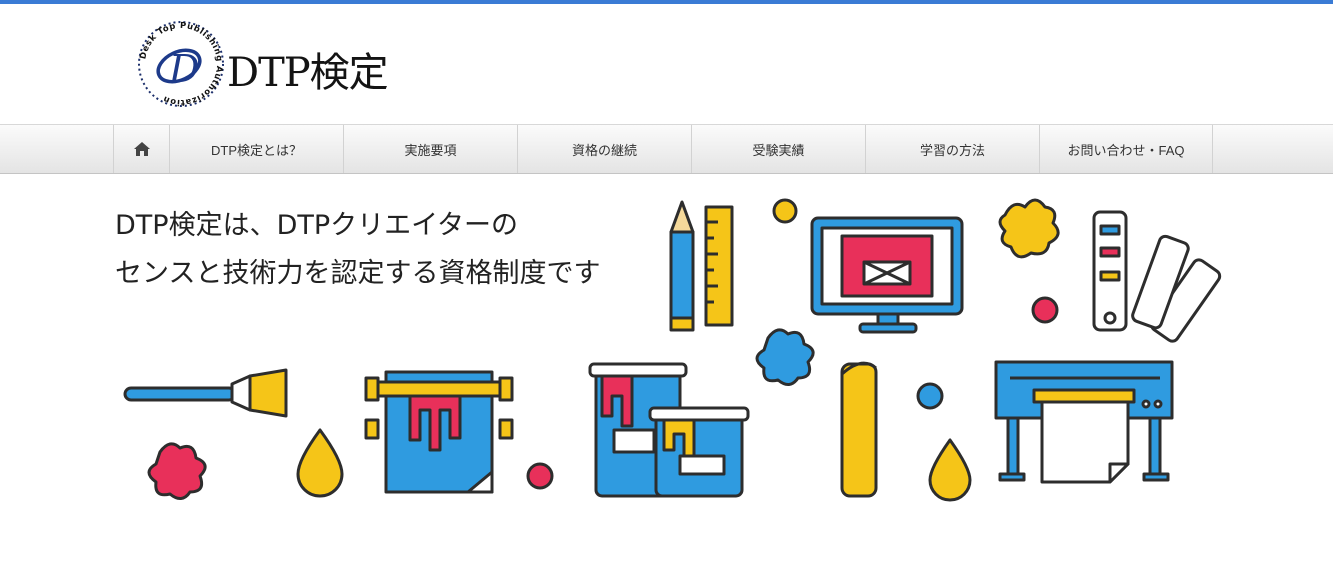 This screenshot has width=1333, height=573. I want to click on paintbrush-icon, so click(205, 393).